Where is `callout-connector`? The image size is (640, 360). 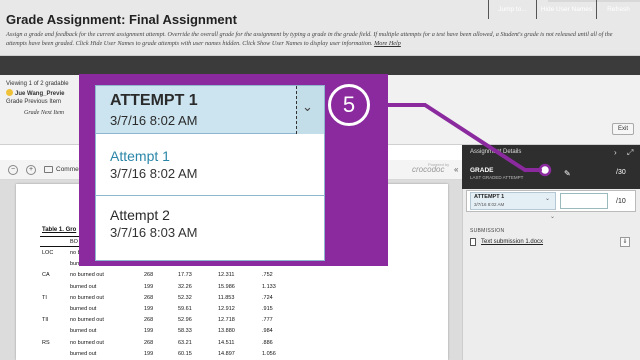 callout-connector is located at coordinates (468, 140).